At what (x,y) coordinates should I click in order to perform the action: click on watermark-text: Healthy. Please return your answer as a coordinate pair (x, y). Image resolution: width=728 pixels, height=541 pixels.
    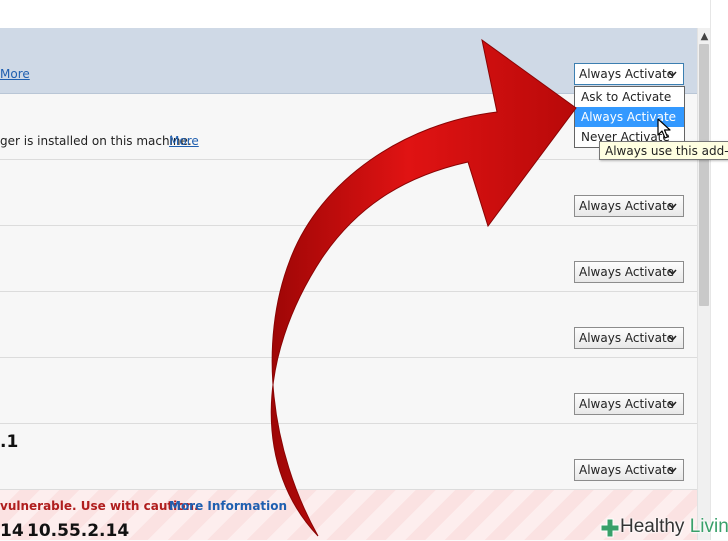
    Looking at the image, I should click on (652, 526).